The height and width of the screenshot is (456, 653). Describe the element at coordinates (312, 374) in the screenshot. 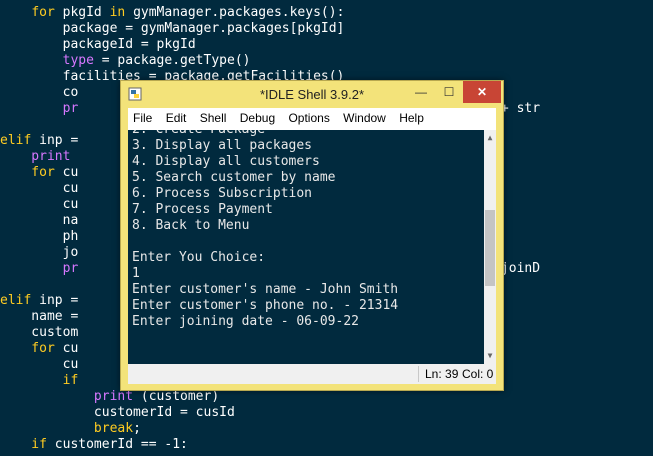

I see `status-bar: Ln: 39 Col: 0` at that location.